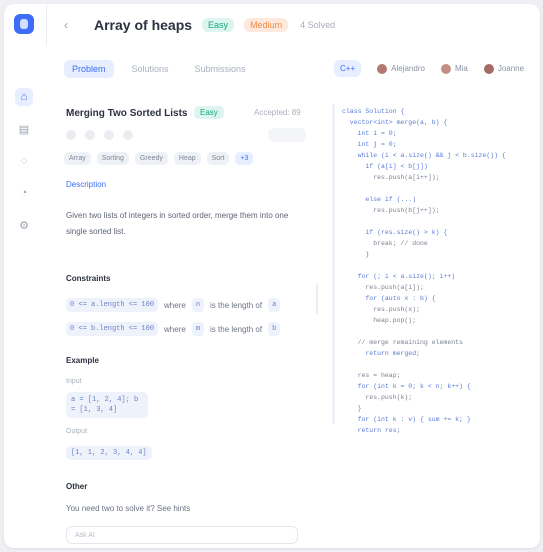 The height and width of the screenshot is (552, 543). I want to click on problem-difficulty-badge: Easy, so click(209, 112).